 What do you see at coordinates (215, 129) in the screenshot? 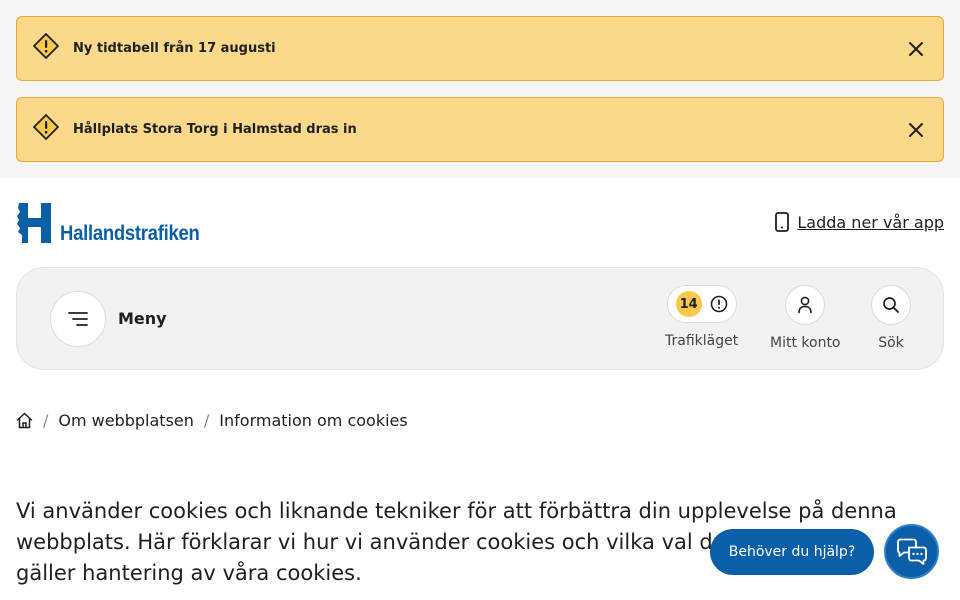
I see `alert-text: Hållplats Stora Torg i Halmstad dras in` at bounding box center [215, 129].